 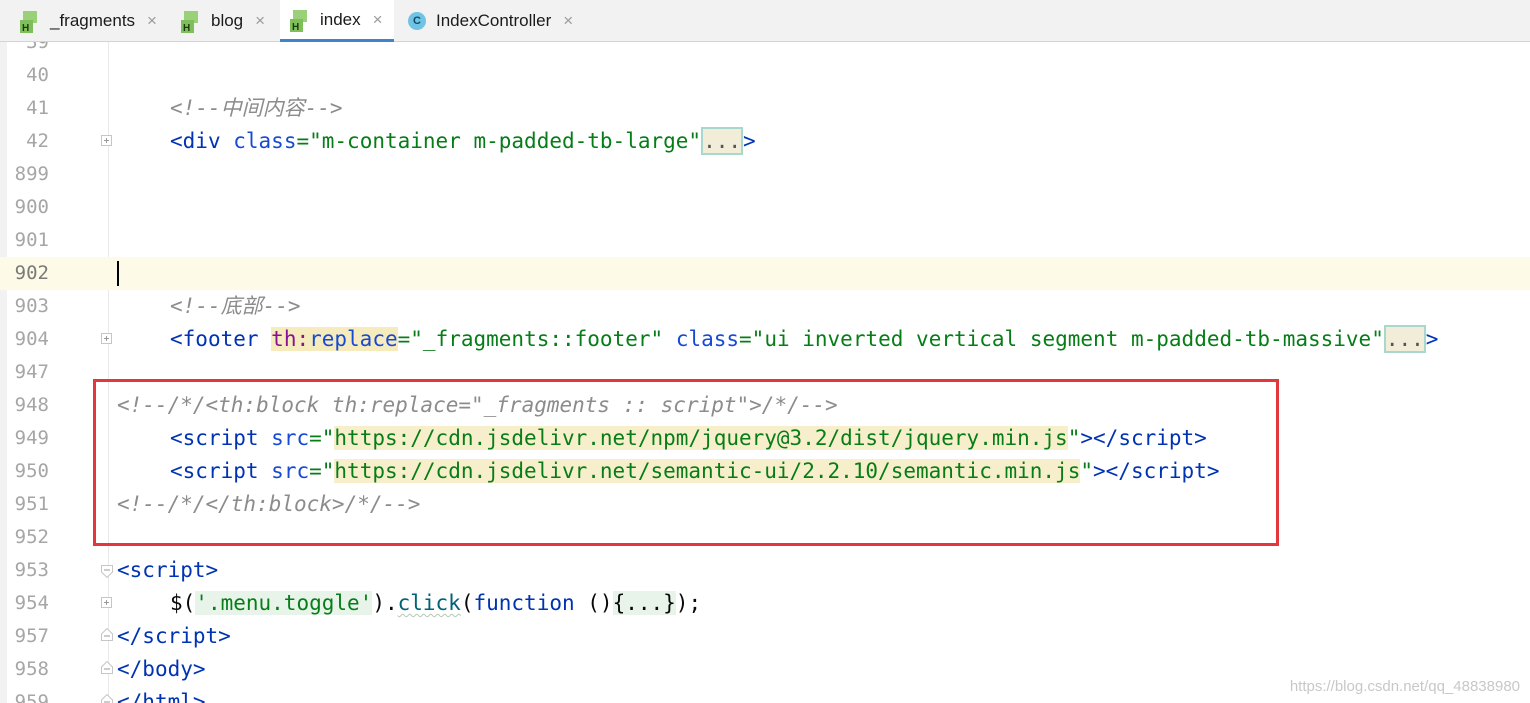 I want to click on line-number: 902, so click(x=31, y=273).